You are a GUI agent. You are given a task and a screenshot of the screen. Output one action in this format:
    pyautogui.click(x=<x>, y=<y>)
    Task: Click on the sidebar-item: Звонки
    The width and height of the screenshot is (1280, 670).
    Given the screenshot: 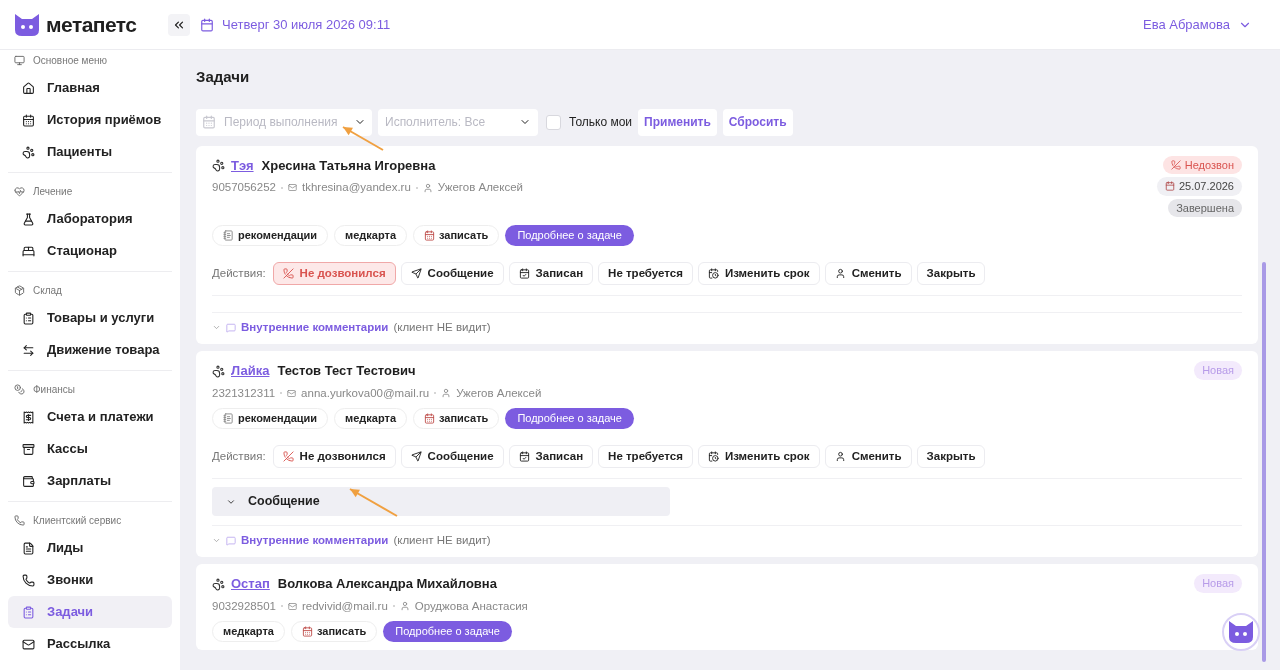 What is the action you would take?
    pyautogui.click(x=90, y=580)
    